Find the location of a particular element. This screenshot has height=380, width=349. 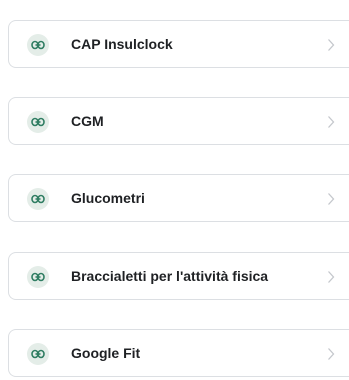

device-item-google-fit: Google Fit is located at coordinates (178, 353).